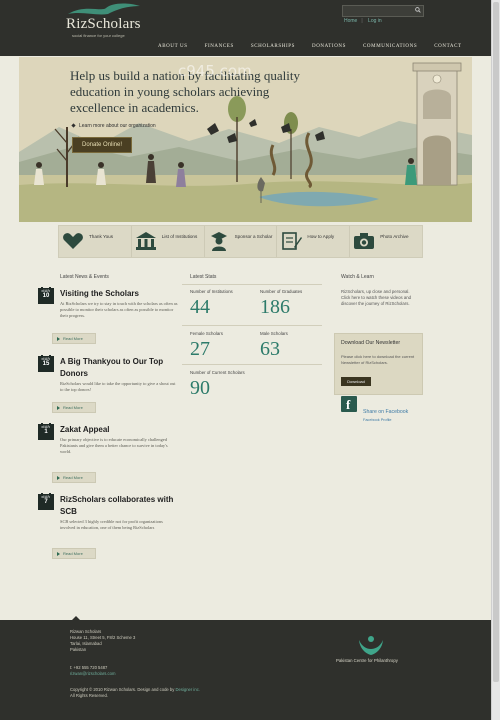 This screenshot has height=720, width=500. I want to click on stat-value: 44, so click(200, 307).